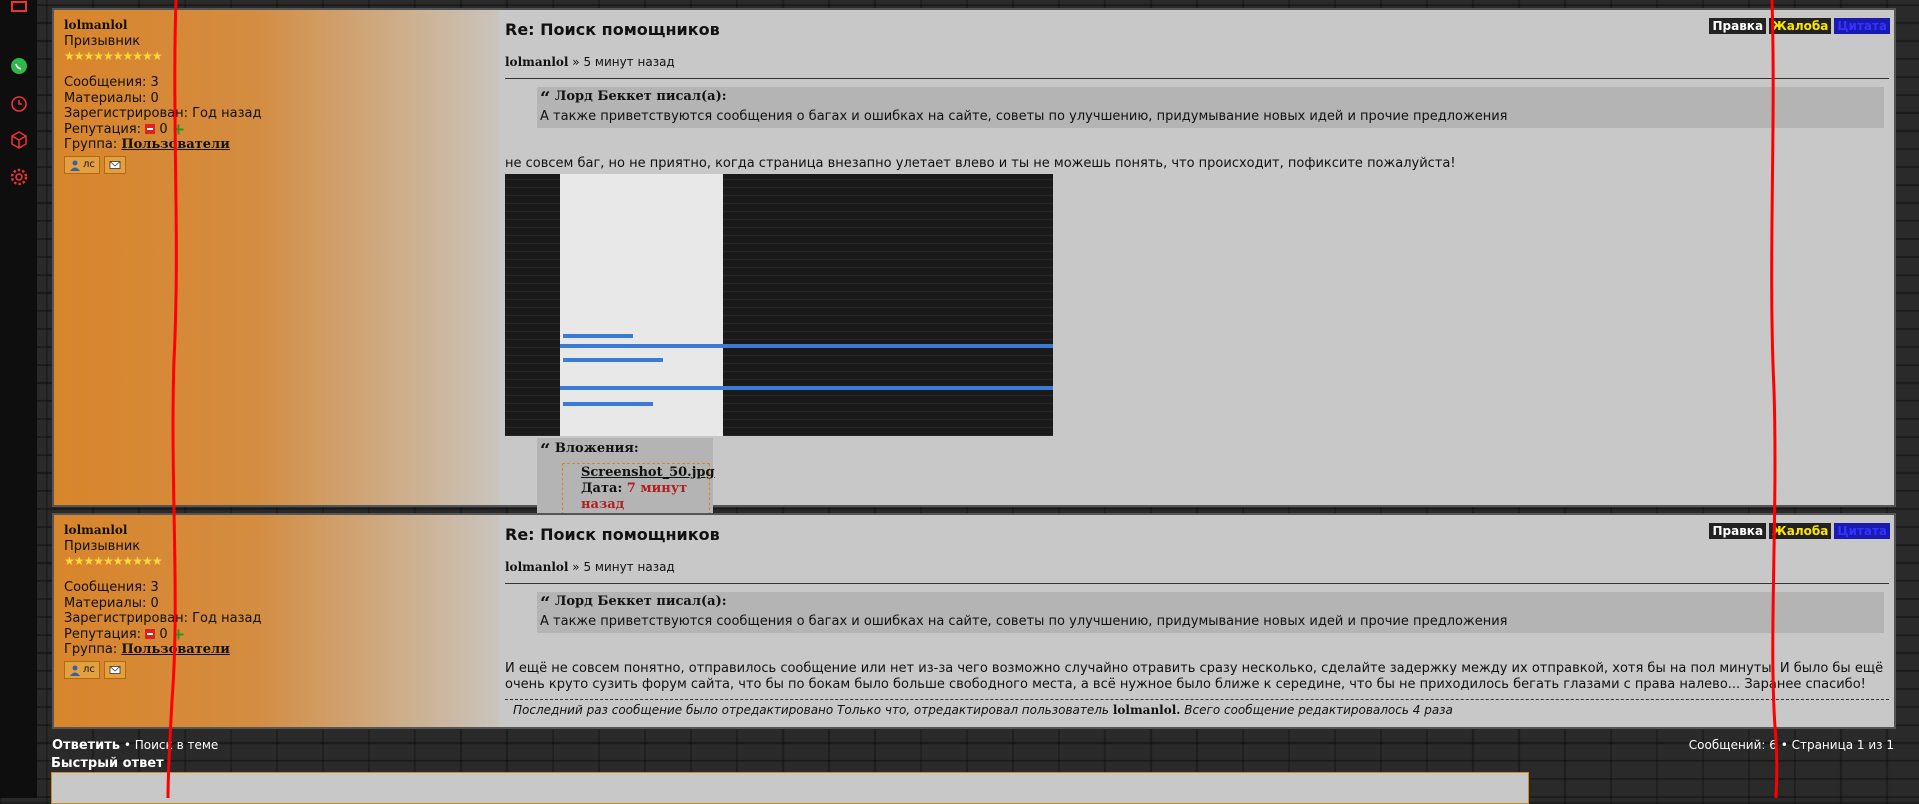 This screenshot has height=804, width=1919. I want to click on topic-footer-left: Ответить • Поиск в теме, so click(135, 745).